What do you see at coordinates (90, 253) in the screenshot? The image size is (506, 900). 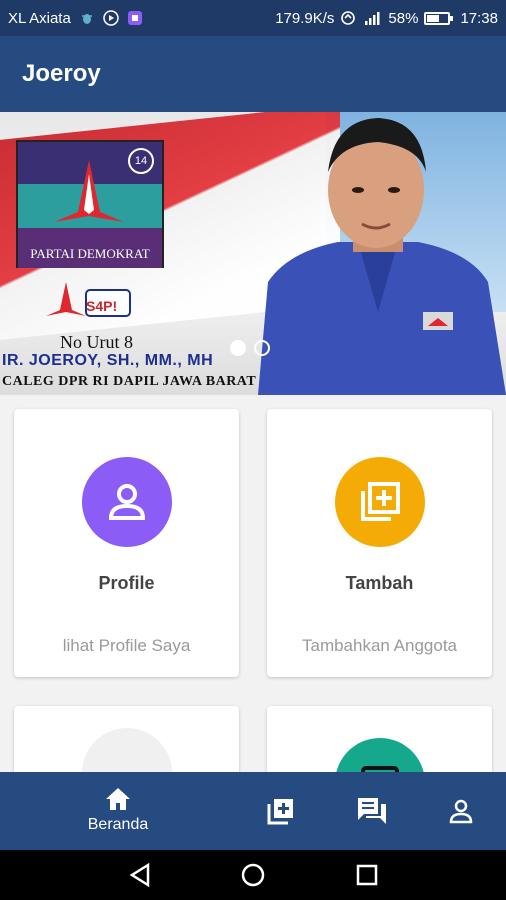 I see `party-name: PARTAI DEMOKRAT` at bounding box center [90, 253].